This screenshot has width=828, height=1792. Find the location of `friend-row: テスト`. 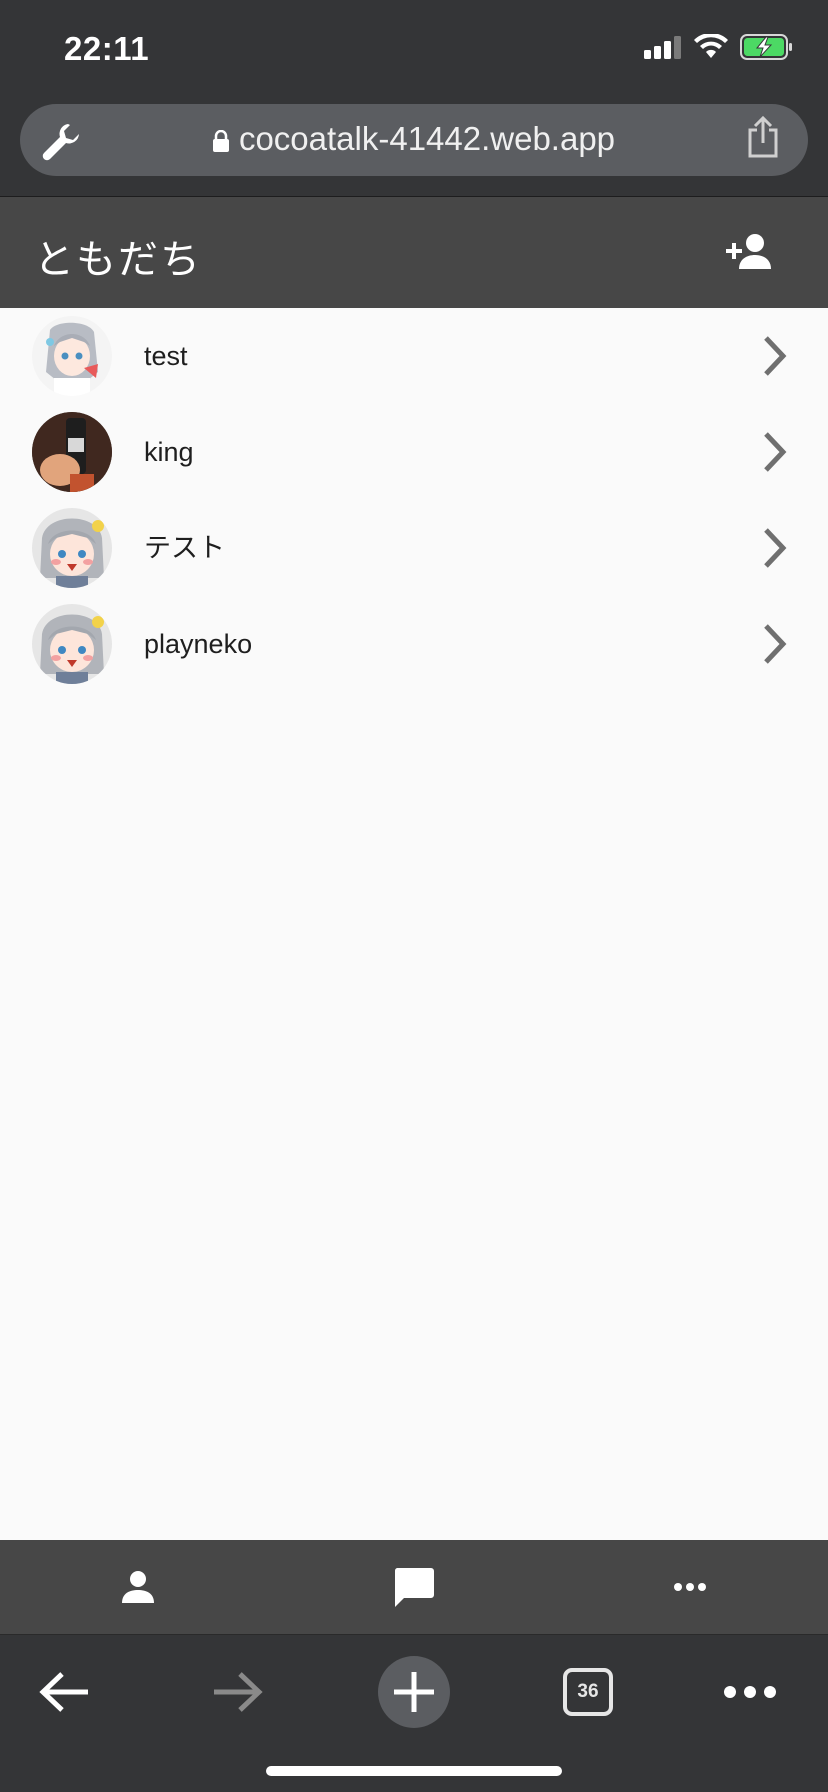

friend-row: テスト is located at coordinates (414, 548).